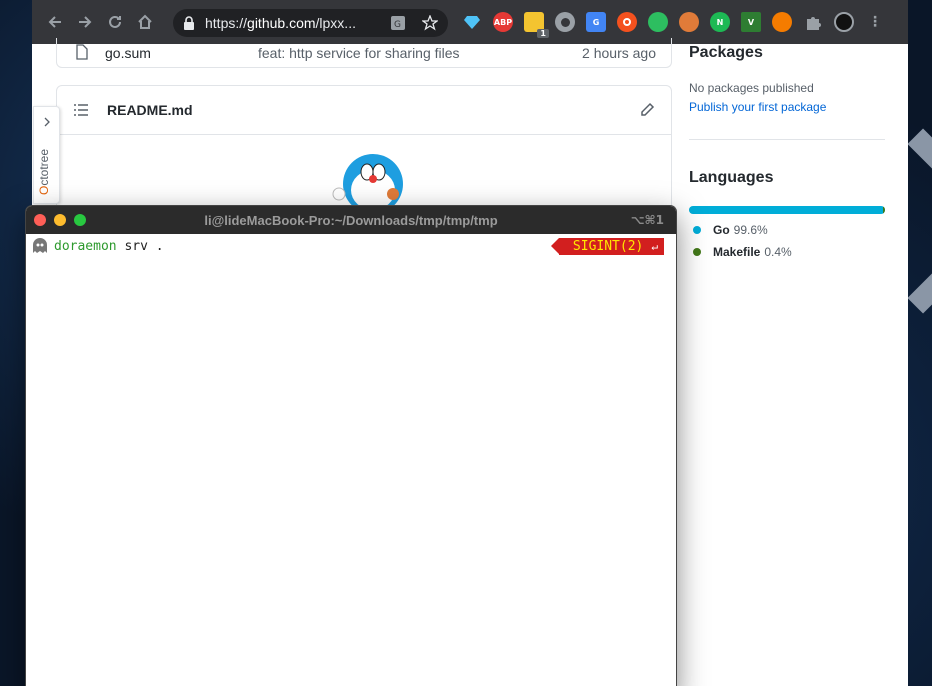  Describe the element at coordinates (726, 52) in the screenshot. I see `packages-heading: Packages` at that location.